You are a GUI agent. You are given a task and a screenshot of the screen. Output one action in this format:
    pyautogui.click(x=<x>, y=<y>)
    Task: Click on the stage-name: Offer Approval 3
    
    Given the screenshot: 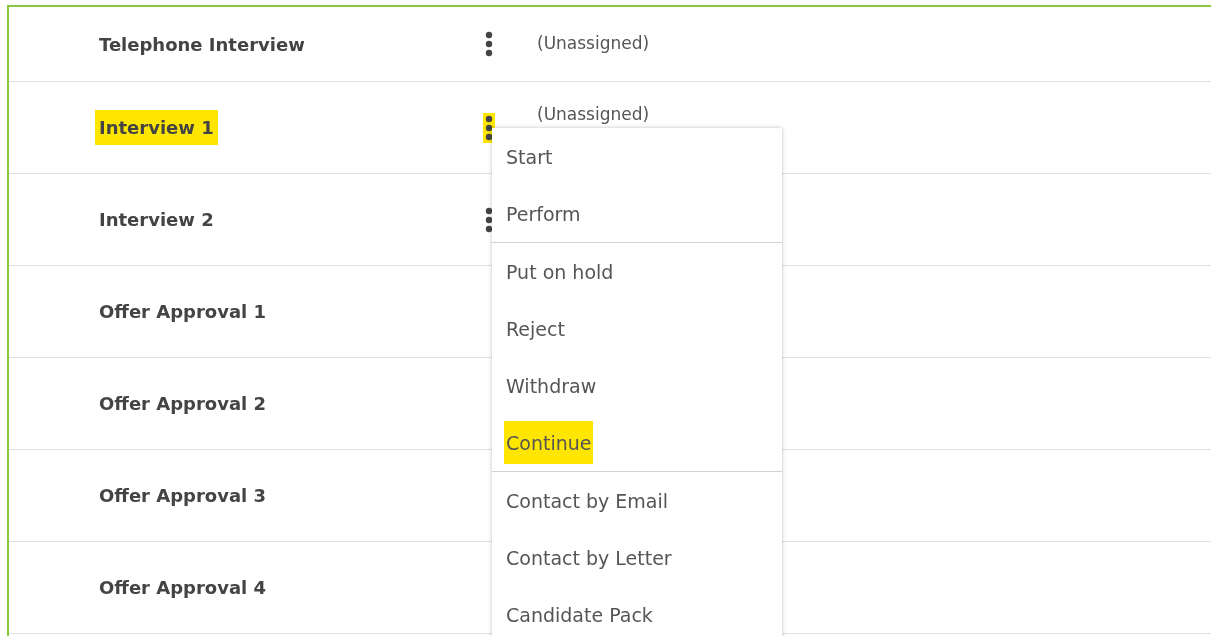 What is the action you would take?
    pyautogui.click(x=183, y=496)
    